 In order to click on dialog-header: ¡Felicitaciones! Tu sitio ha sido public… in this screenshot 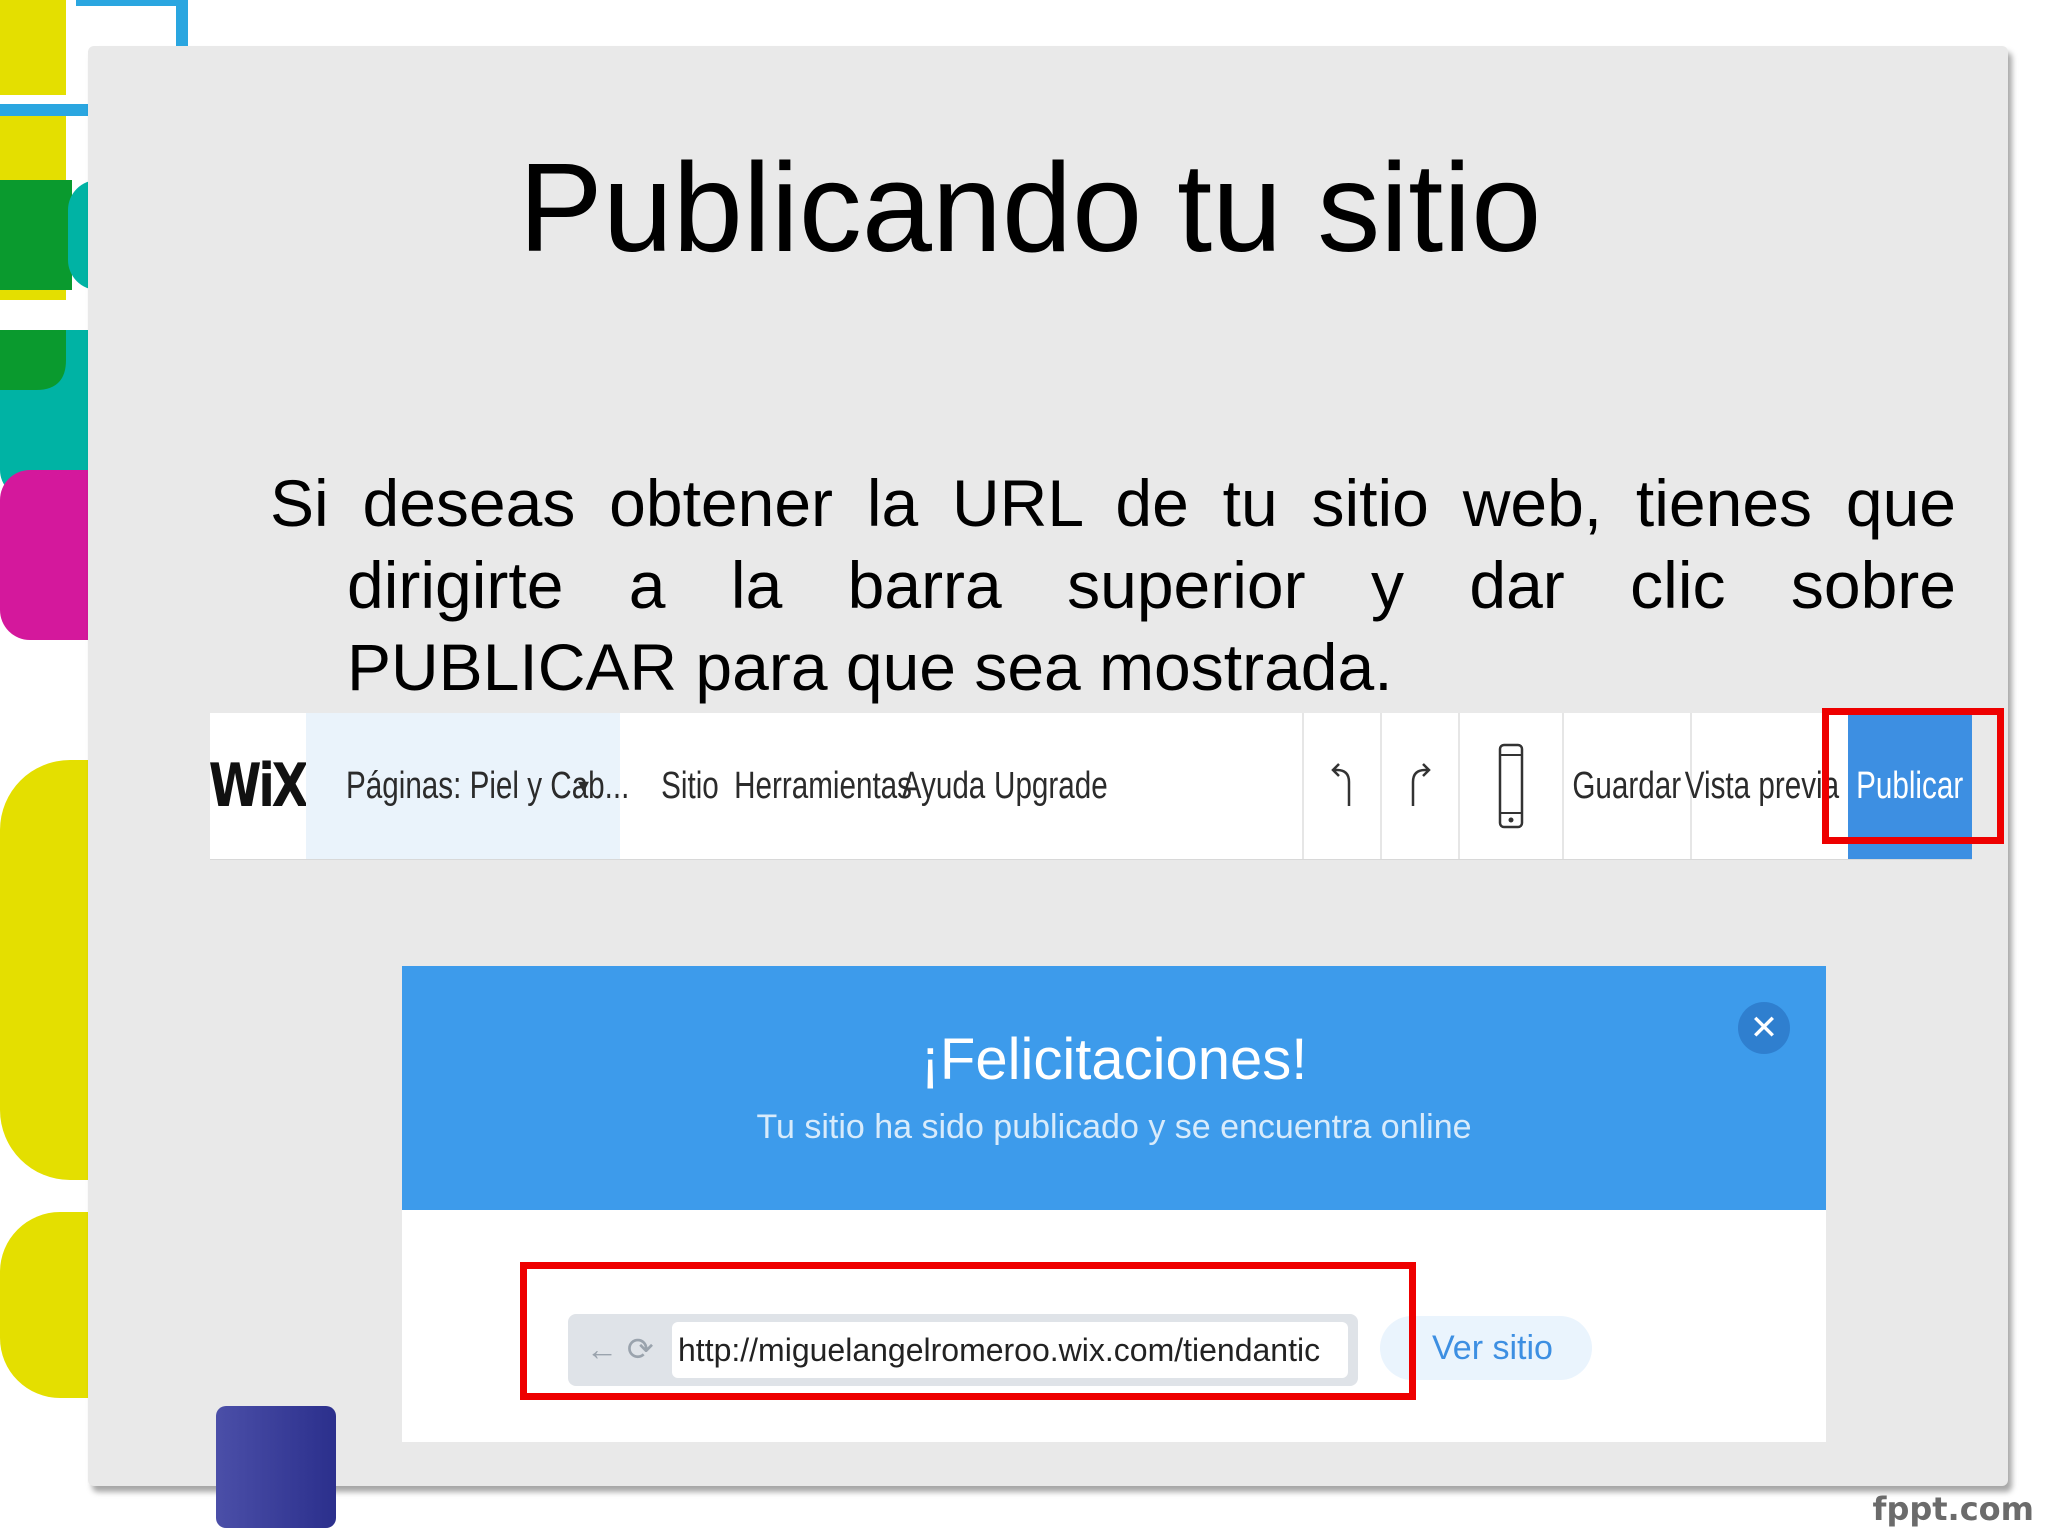, I will do `click(1114, 1088)`.